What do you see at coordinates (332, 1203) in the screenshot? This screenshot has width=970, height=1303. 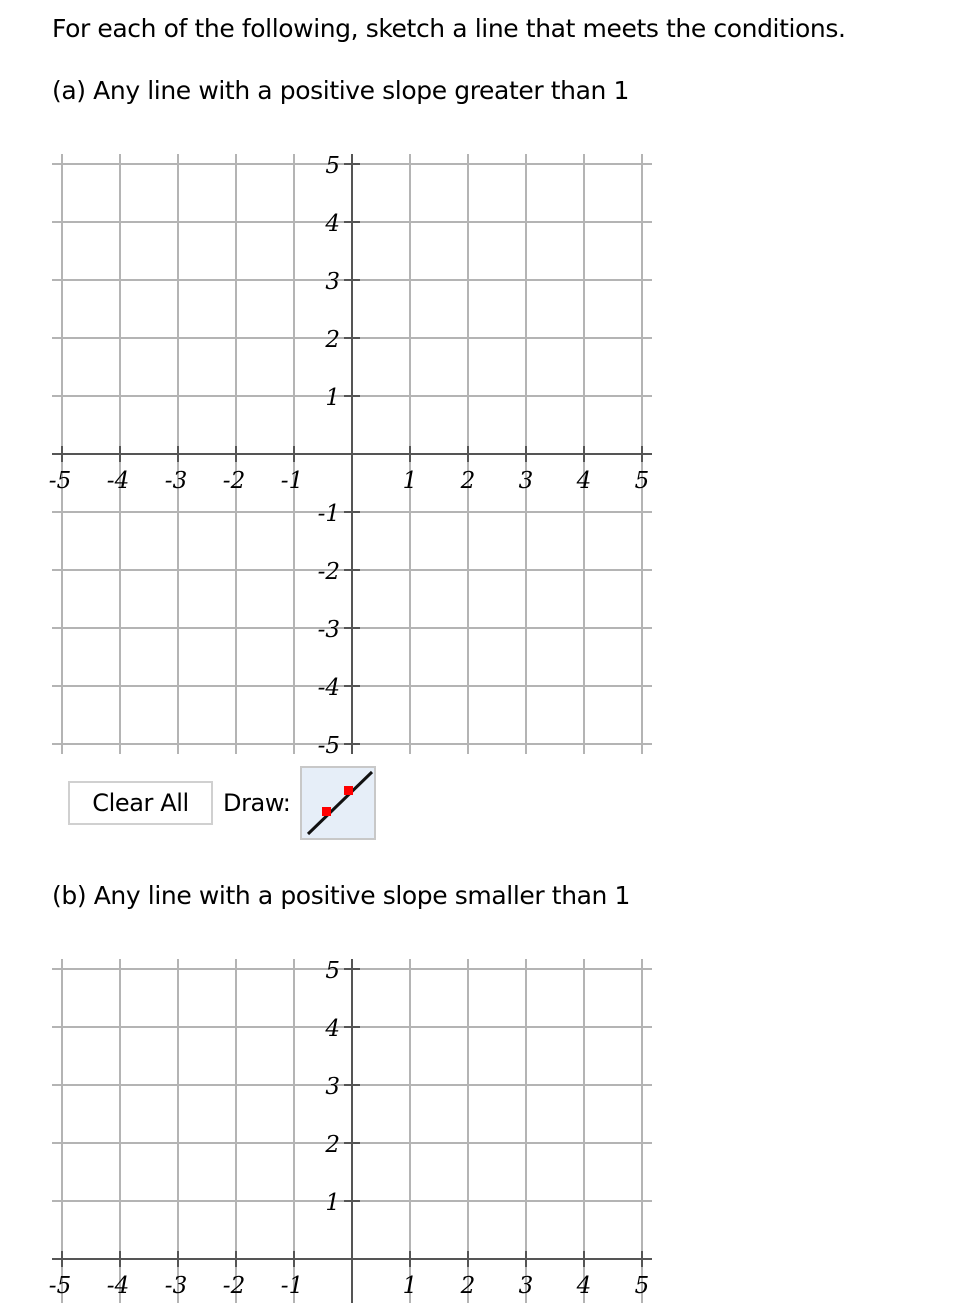 I see `y-tick-label: 1` at bounding box center [332, 1203].